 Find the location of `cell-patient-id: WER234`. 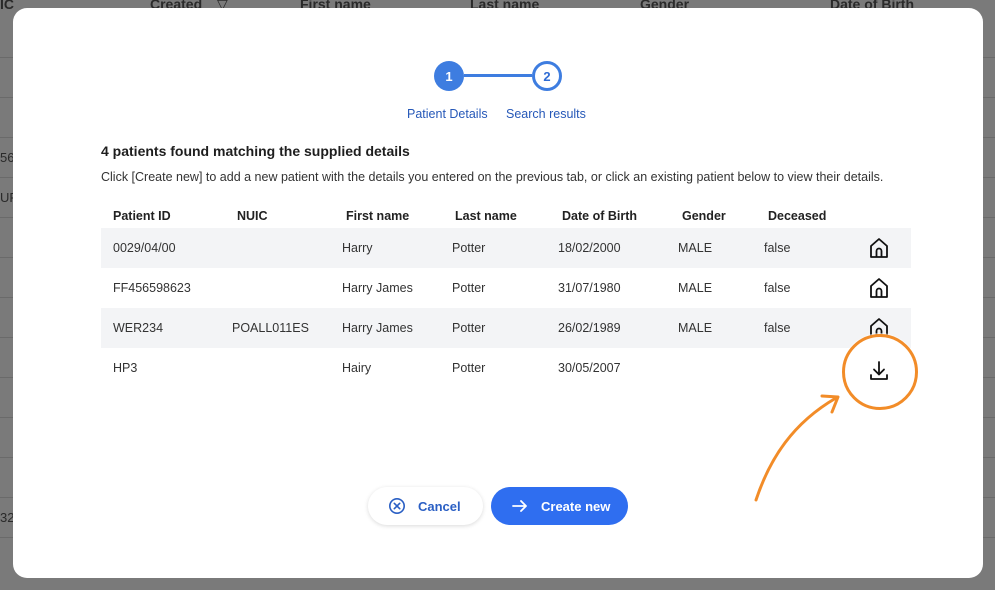

cell-patient-id: WER234 is located at coordinates (138, 328).